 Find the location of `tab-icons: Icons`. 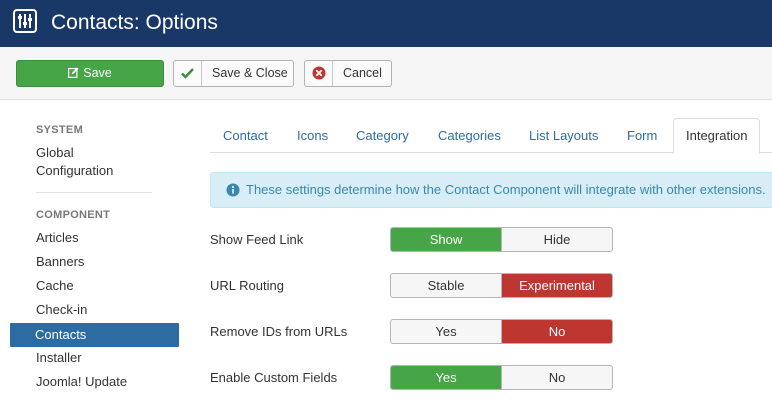

tab-icons: Icons is located at coordinates (312, 135).